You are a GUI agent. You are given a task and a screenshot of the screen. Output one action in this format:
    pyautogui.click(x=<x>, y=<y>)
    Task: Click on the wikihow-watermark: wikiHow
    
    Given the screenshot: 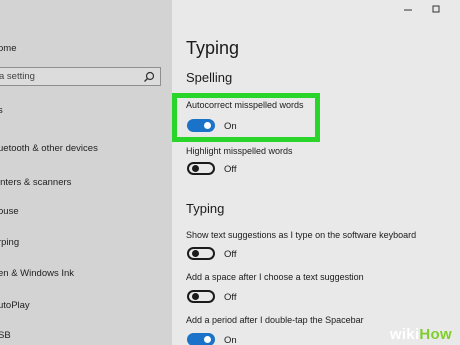 What is the action you would take?
    pyautogui.click(x=421, y=334)
    